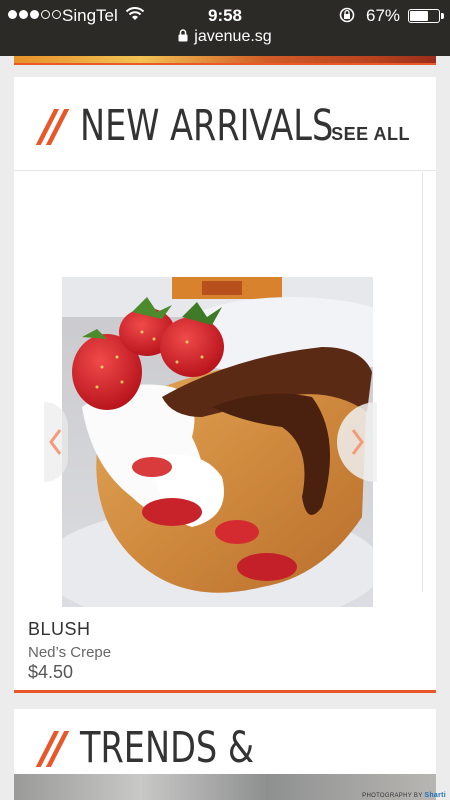 This screenshot has width=450, height=800. What do you see at coordinates (183, 38) in the screenshot?
I see `padlock-icon` at bounding box center [183, 38].